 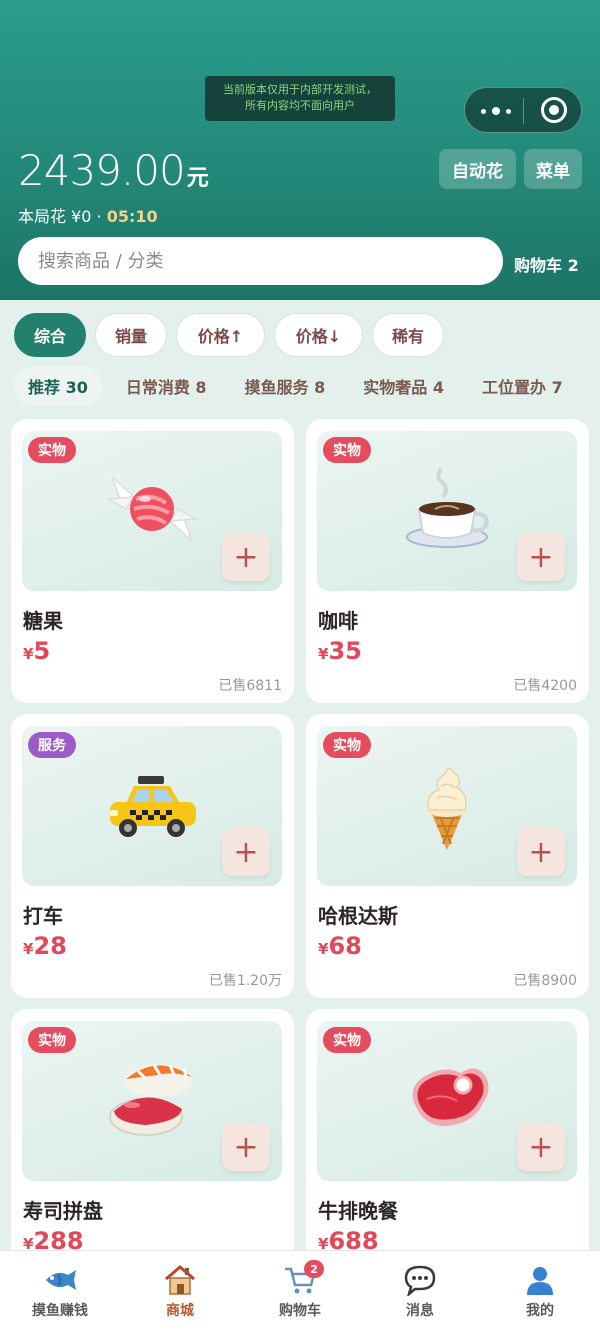 I want to click on taxi-icon, so click(x=153, y=806).